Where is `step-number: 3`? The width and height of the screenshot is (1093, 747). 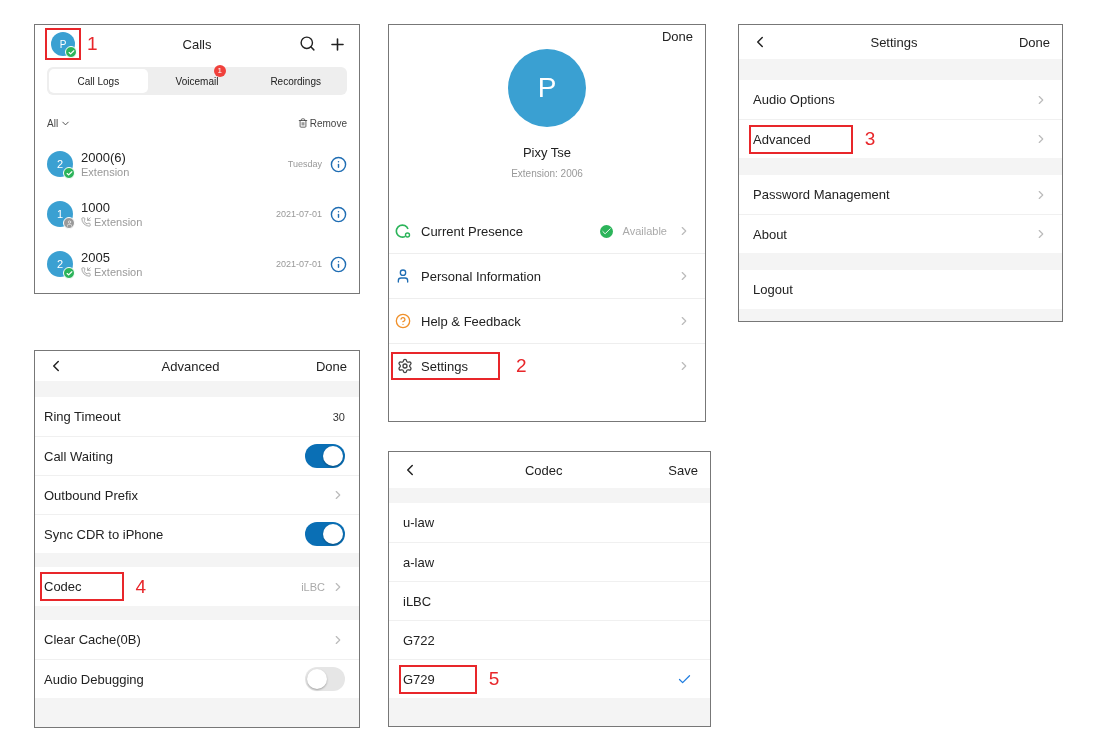
step-number: 3 is located at coordinates (870, 139).